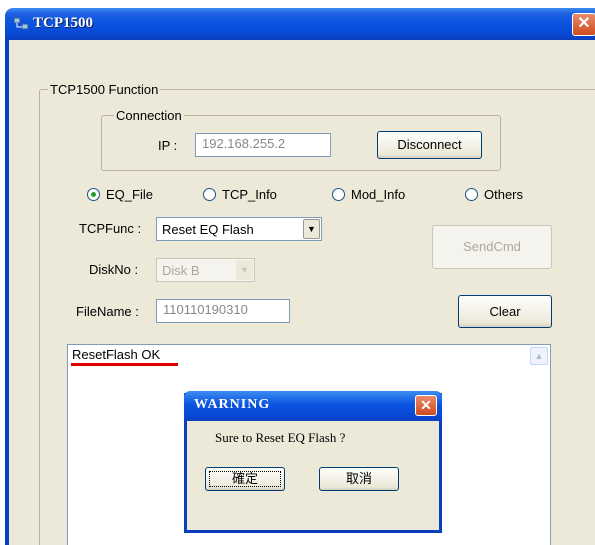 The image size is (595, 545). I want to click on radio-eq-file: EQ_File, so click(120, 194).